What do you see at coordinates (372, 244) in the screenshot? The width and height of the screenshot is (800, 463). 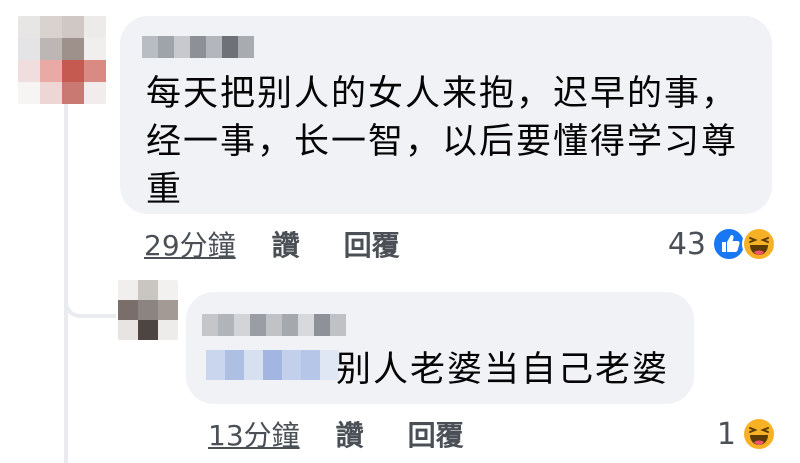 I see `reply-button: 回覆` at bounding box center [372, 244].